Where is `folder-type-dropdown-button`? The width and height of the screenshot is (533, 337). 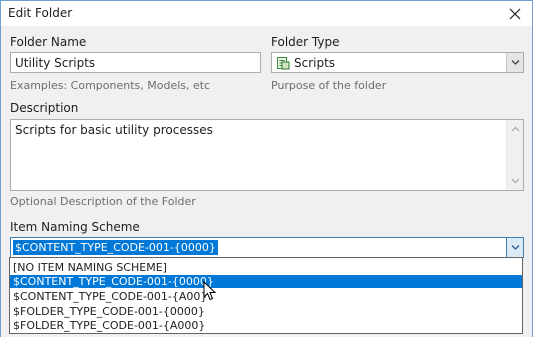
folder-type-dropdown-button is located at coordinates (514, 62).